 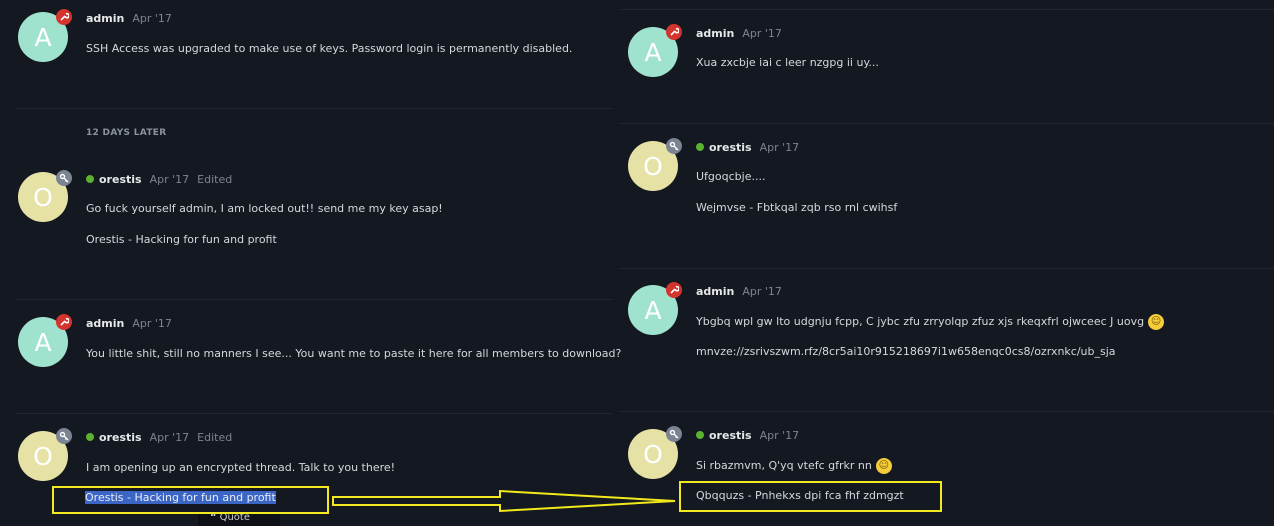 What do you see at coordinates (1156, 322) in the screenshot?
I see `smile-emoji-icon: ☺` at bounding box center [1156, 322].